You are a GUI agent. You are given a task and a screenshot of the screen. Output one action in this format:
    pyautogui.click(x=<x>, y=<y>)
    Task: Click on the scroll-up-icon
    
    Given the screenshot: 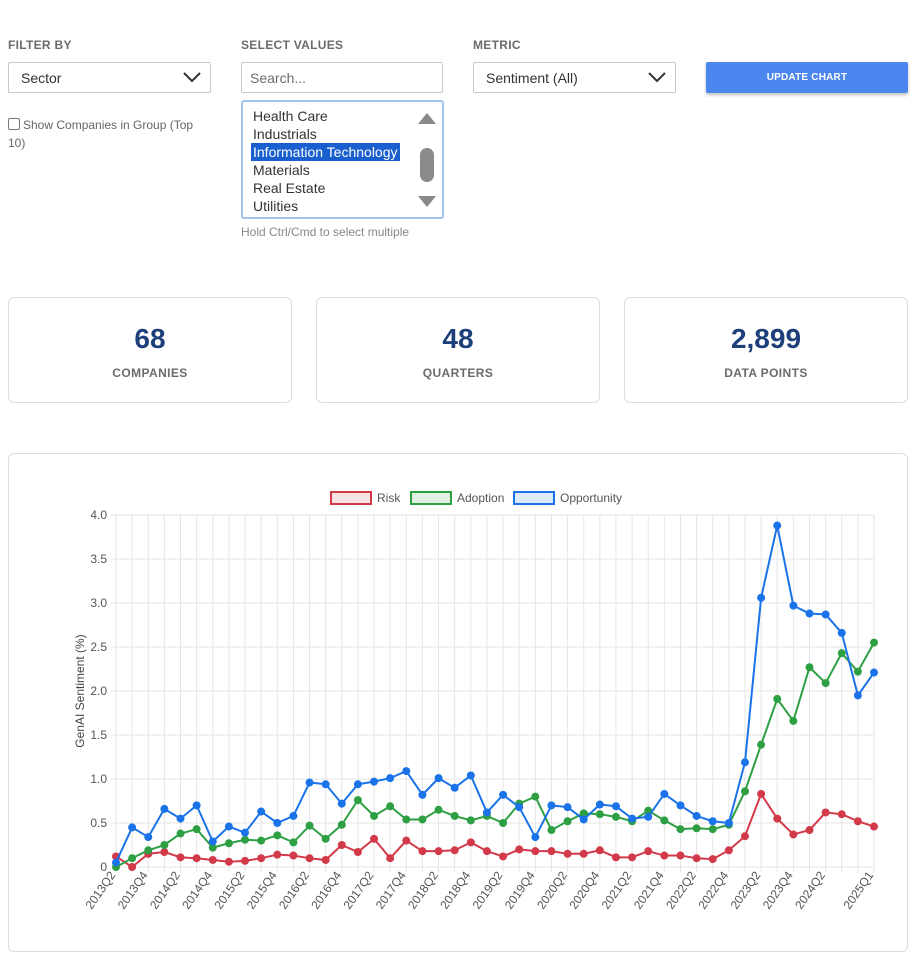 What is the action you would take?
    pyautogui.click(x=427, y=118)
    